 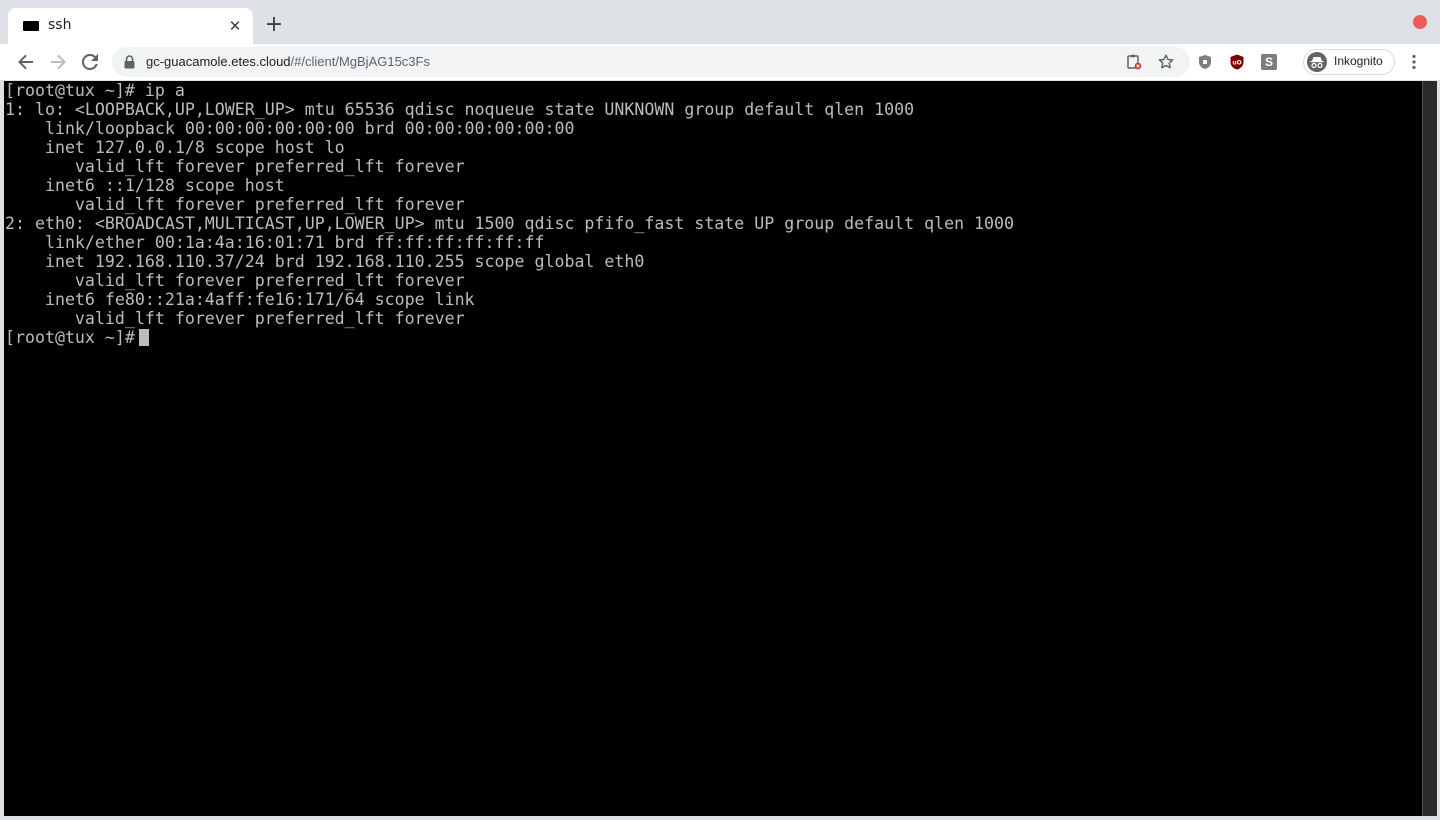 What do you see at coordinates (31, 26) in the screenshot?
I see `terminal-favicon-icon` at bounding box center [31, 26].